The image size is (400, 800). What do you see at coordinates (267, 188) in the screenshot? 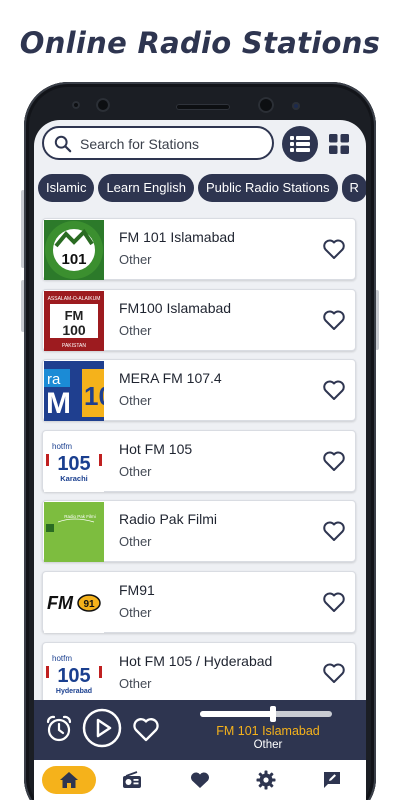
I see `category-chip: Public Radio Stations` at bounding box center [267, 188].